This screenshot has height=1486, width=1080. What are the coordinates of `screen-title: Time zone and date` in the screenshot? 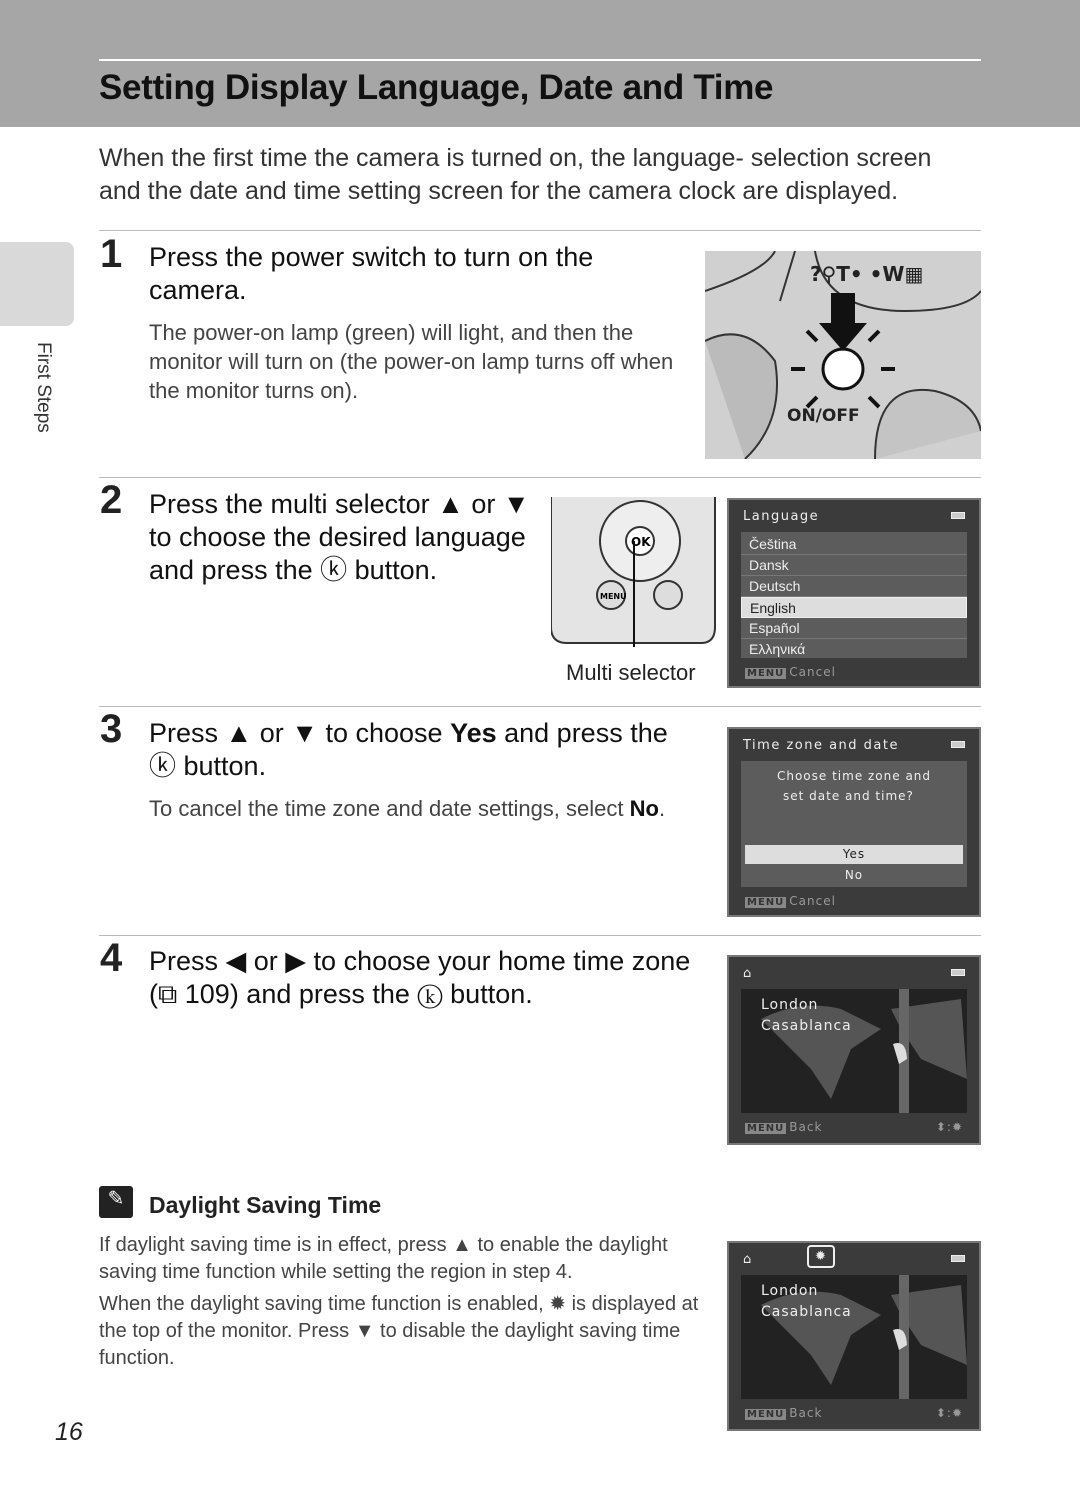 It's located at (821, 745).